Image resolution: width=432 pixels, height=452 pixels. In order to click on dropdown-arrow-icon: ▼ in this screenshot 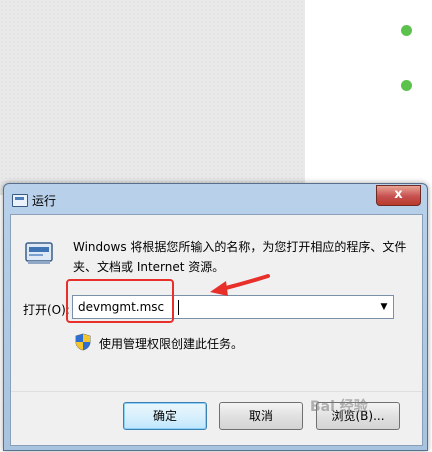, I will do `click(384, 307)`.